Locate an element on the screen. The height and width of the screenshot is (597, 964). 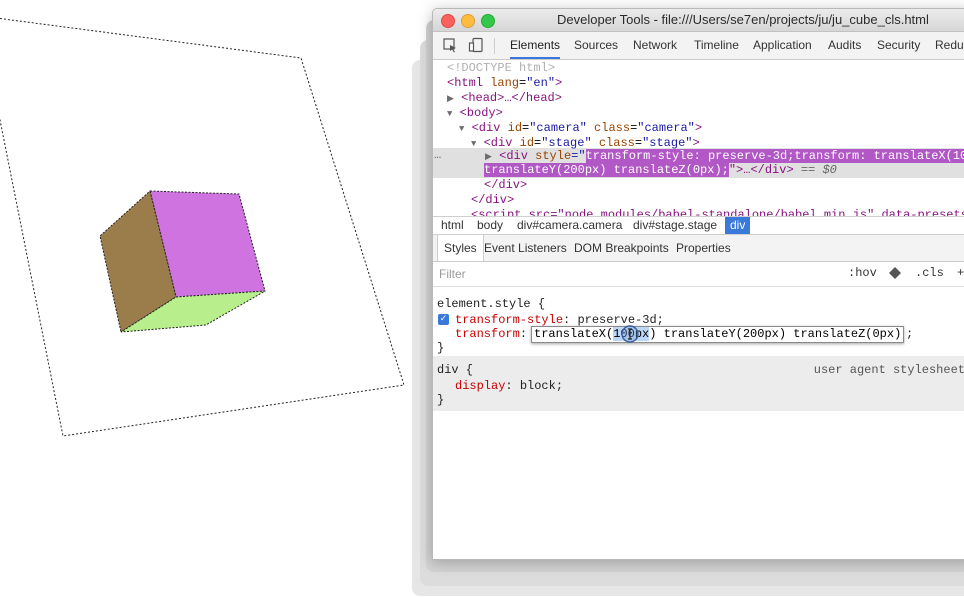
tab-audits: Audits is located at coordinates (844, 45).